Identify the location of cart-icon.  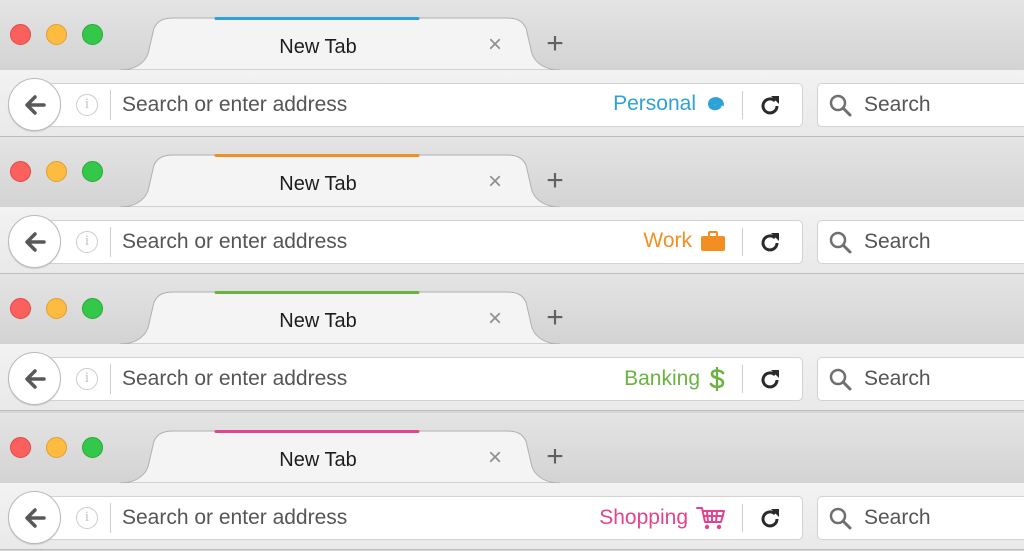
(710, 518).